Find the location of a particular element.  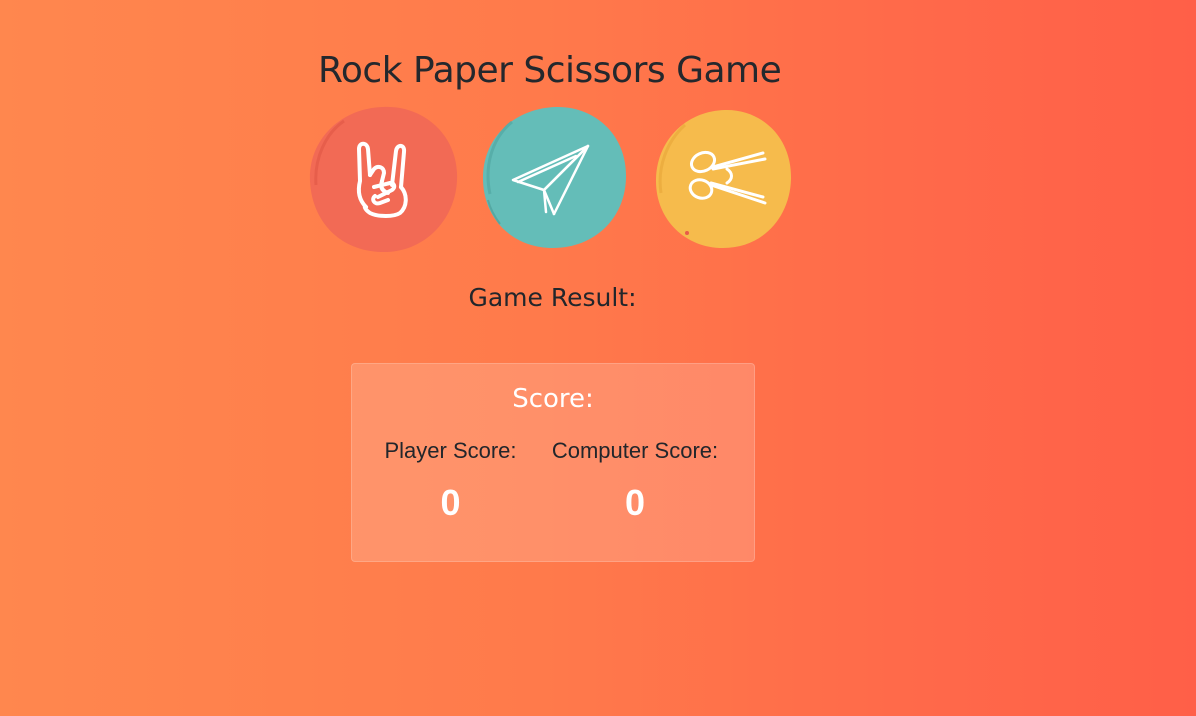

paper-button is located at coordinates (554, 177).